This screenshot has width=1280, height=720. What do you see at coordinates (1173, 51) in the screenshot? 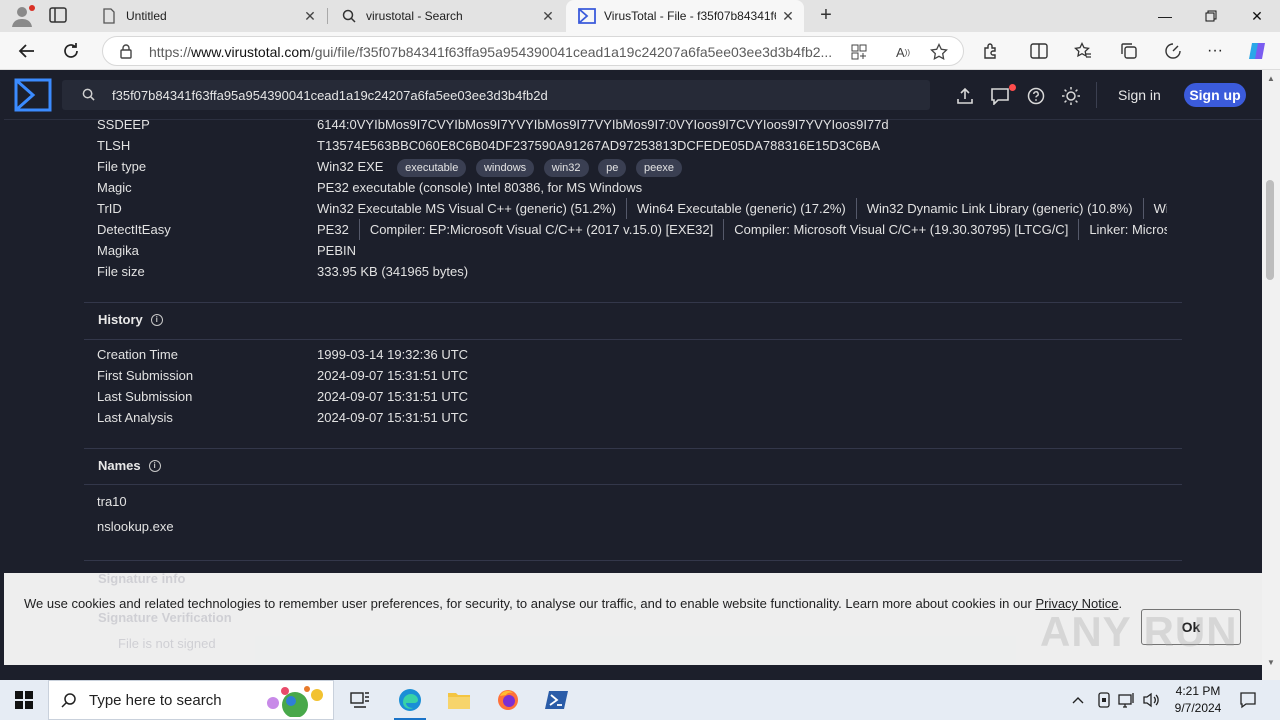
I see `performance-icon` at bounding box center [1173, 51].